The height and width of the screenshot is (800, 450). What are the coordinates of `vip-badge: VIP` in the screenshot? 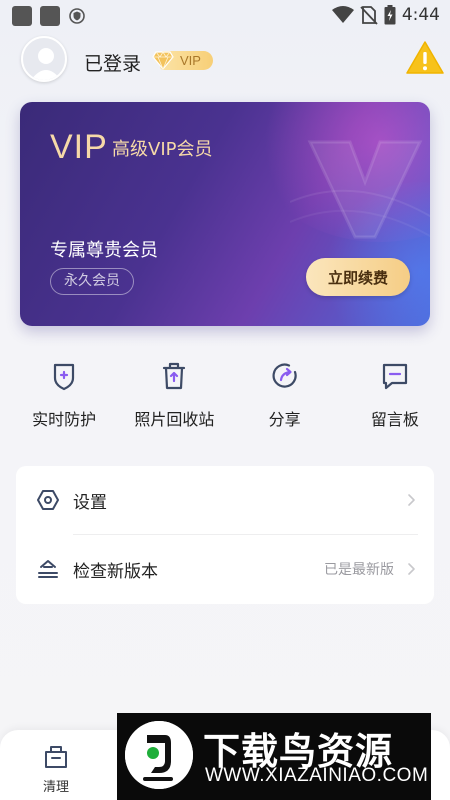 It's located at (182, 60).